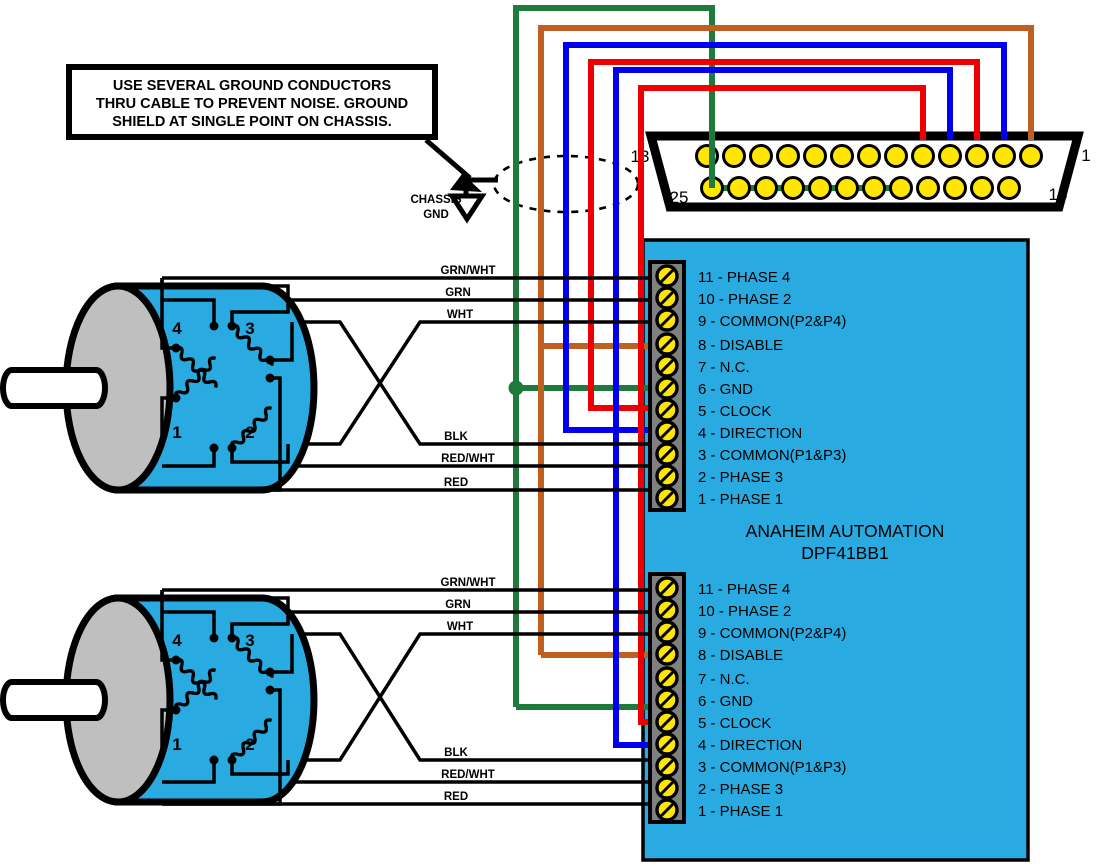 The image size is (1099, 866). I want to click on lead-label-blk-upper: BLK, so click(456, 437).